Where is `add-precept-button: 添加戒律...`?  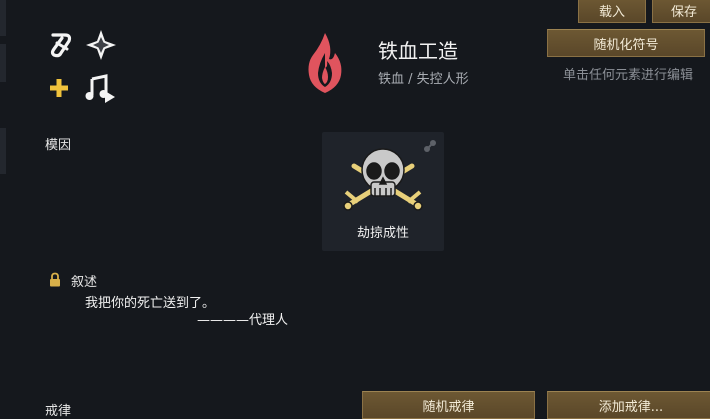
add-precept-button: 添加戒律... is located at coordinates (628, 405).